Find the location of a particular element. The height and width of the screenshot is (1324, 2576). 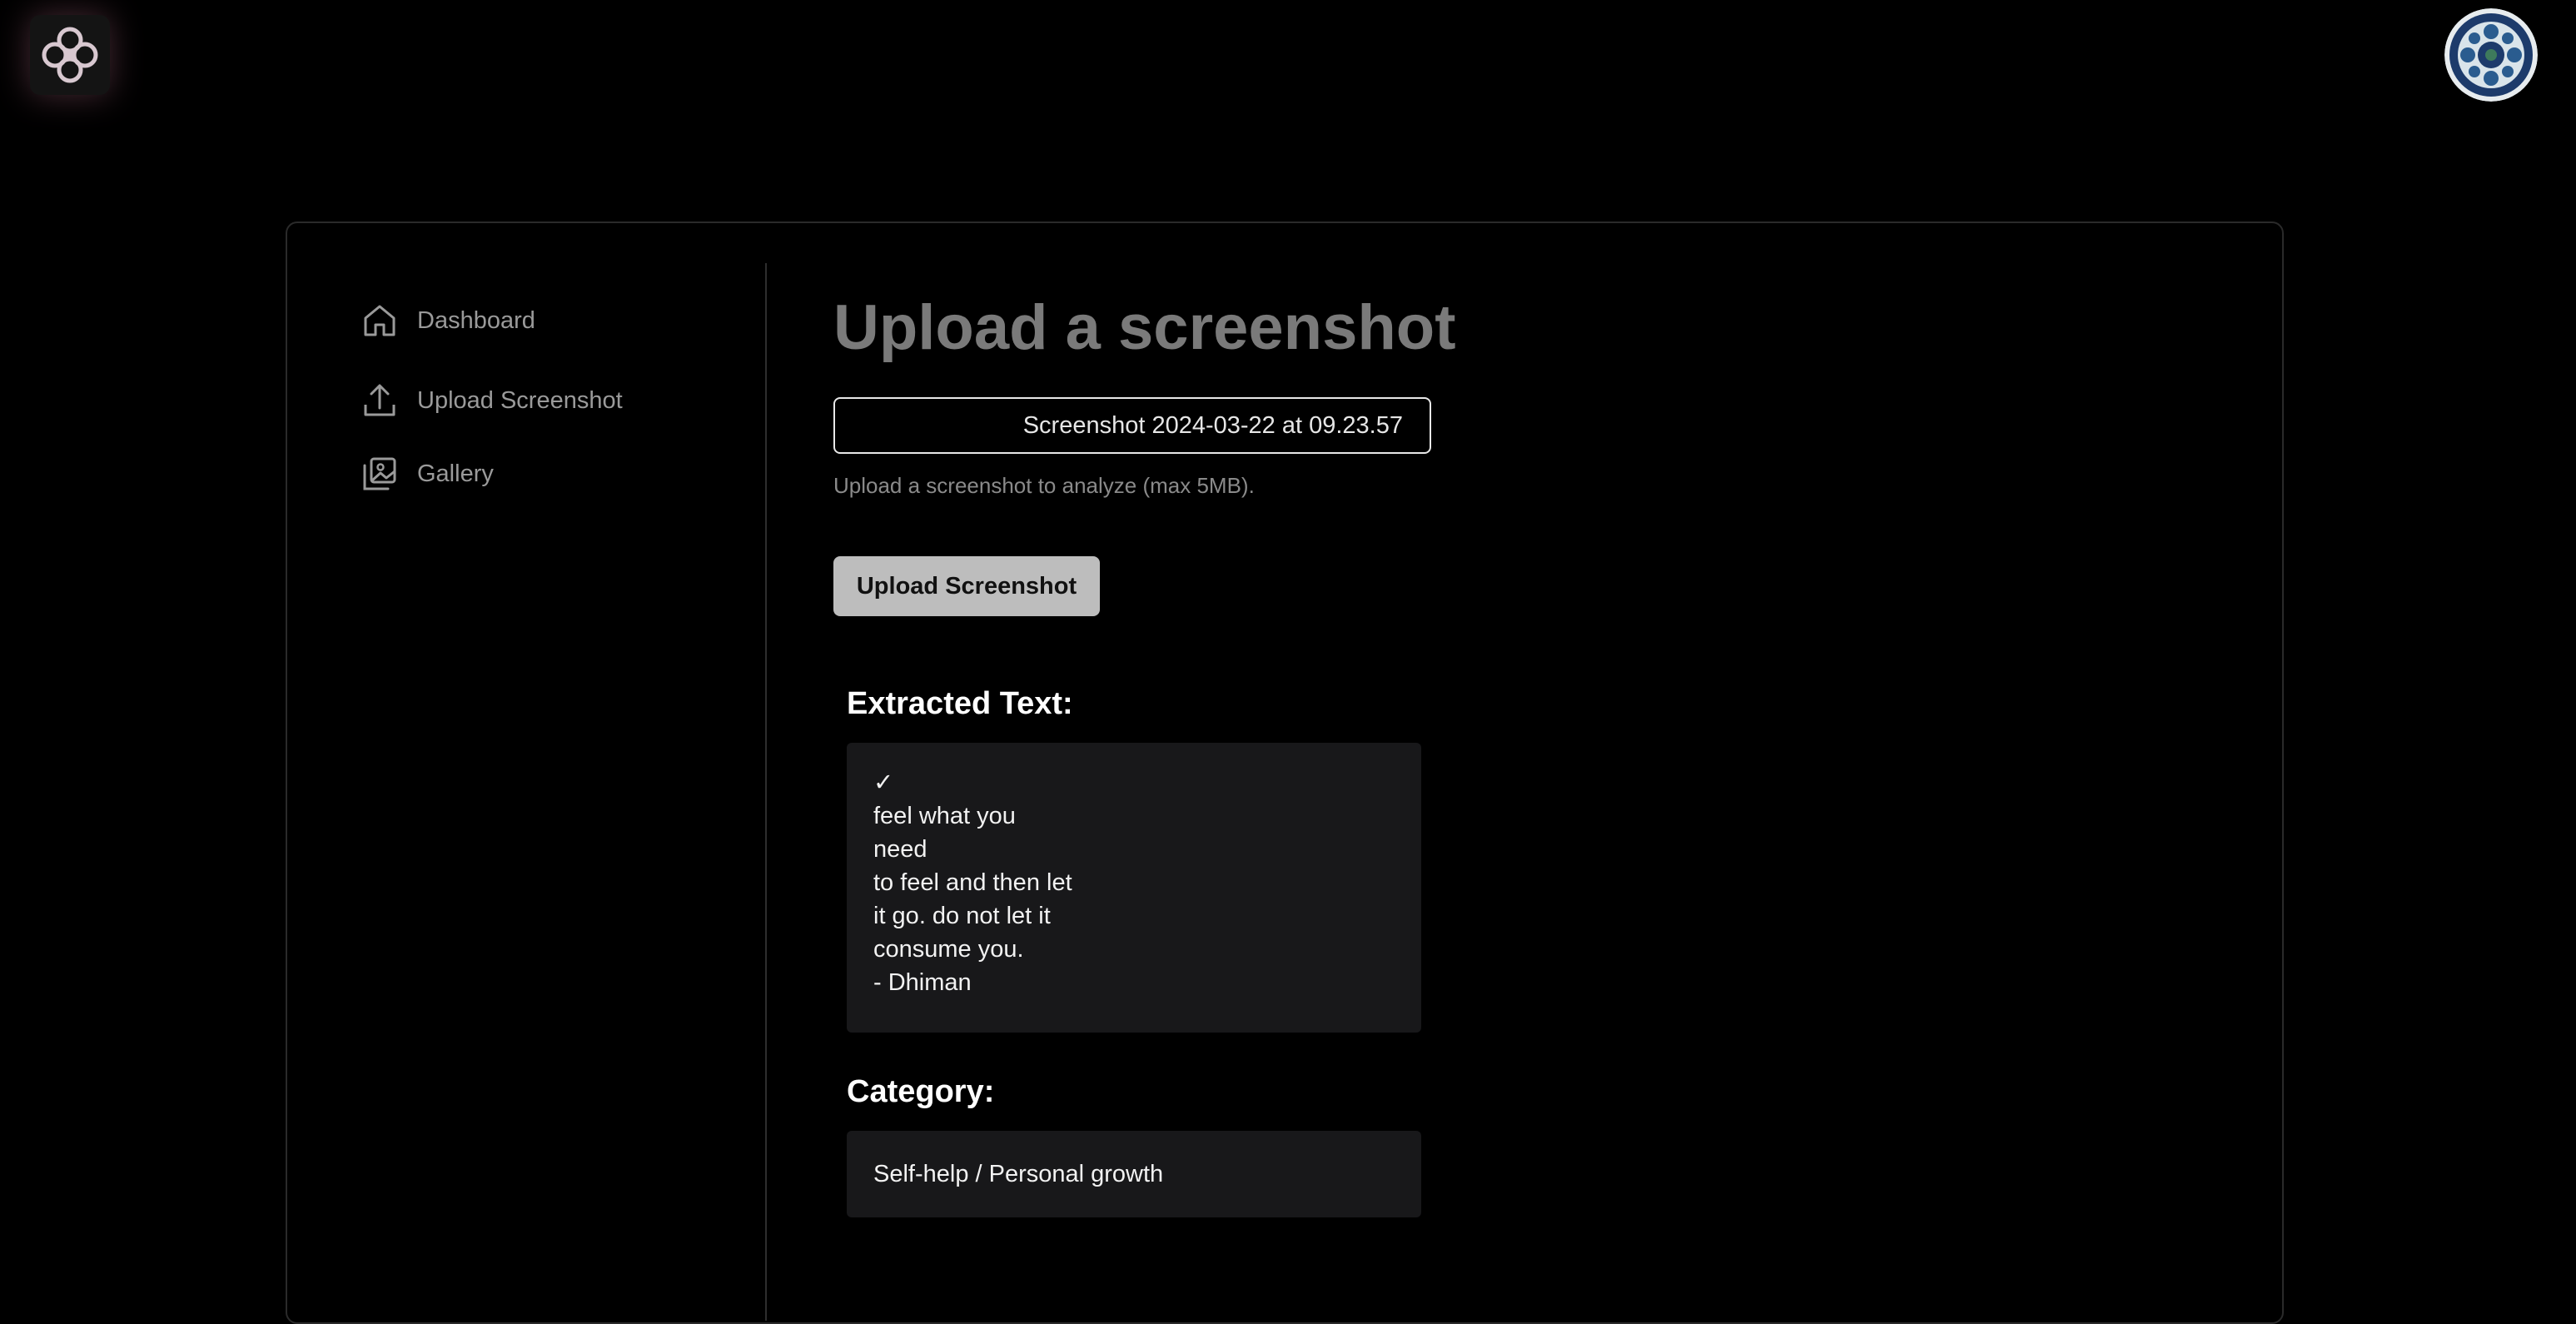

file-input: Screenshot 2024-03-22 at 09.23.57 is located at coordinates (1132, 425).